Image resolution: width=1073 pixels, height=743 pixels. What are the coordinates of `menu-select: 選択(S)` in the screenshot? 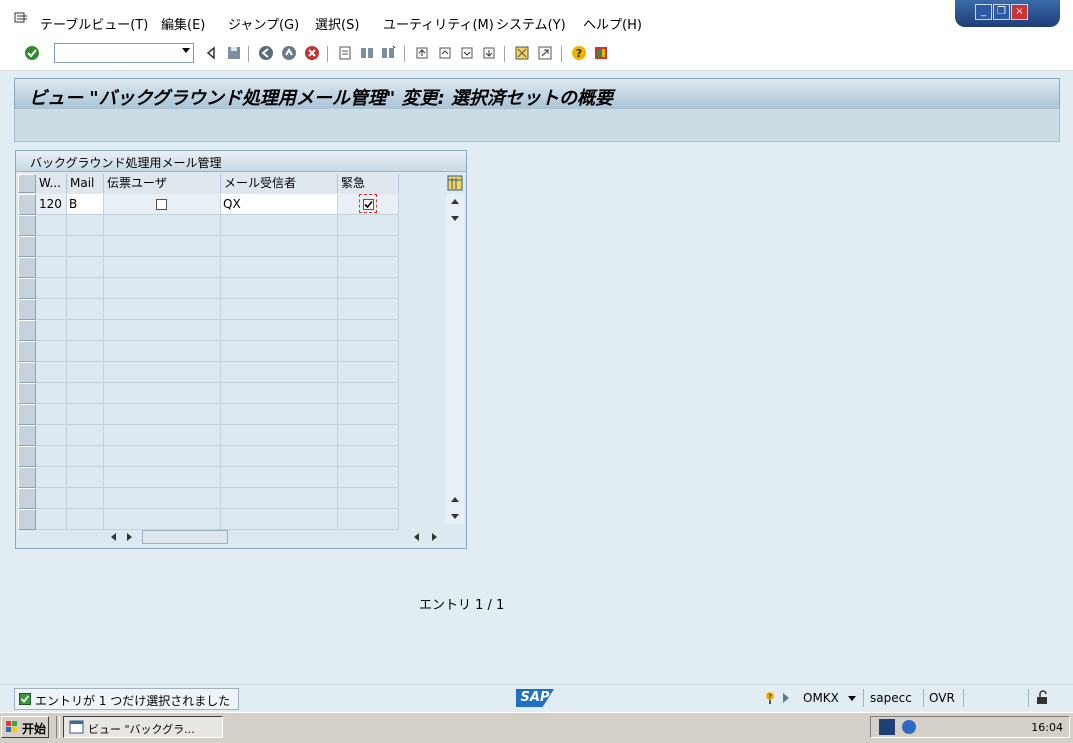 It's located at (337, 23).